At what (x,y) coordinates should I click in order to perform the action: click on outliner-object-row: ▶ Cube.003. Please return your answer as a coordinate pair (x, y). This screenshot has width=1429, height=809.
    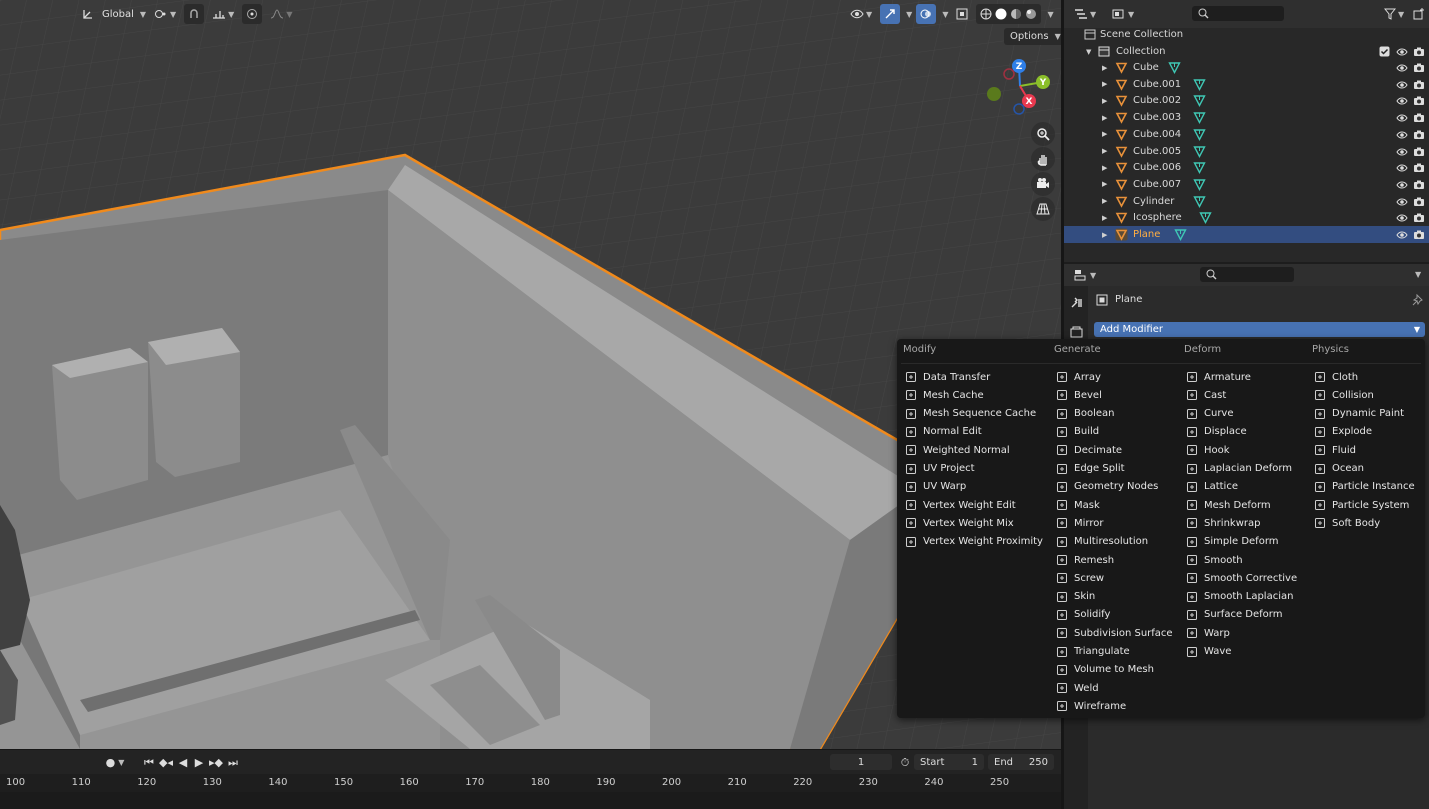
    Looking at the image, I should click on (1246, 117).